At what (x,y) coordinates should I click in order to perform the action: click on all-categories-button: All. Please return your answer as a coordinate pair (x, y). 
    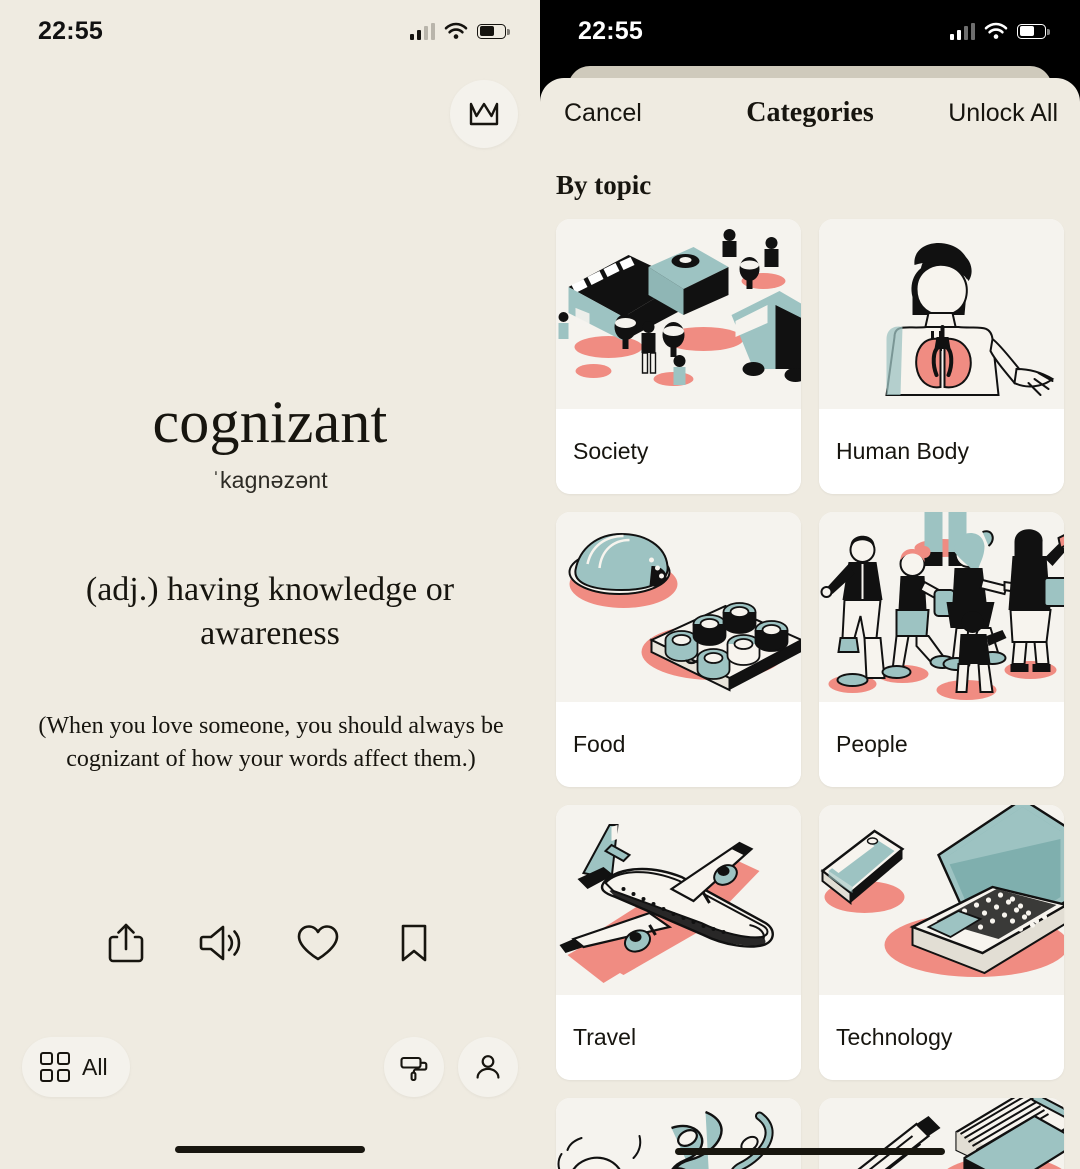
    Looking at the image, I should click on (76, 1067).